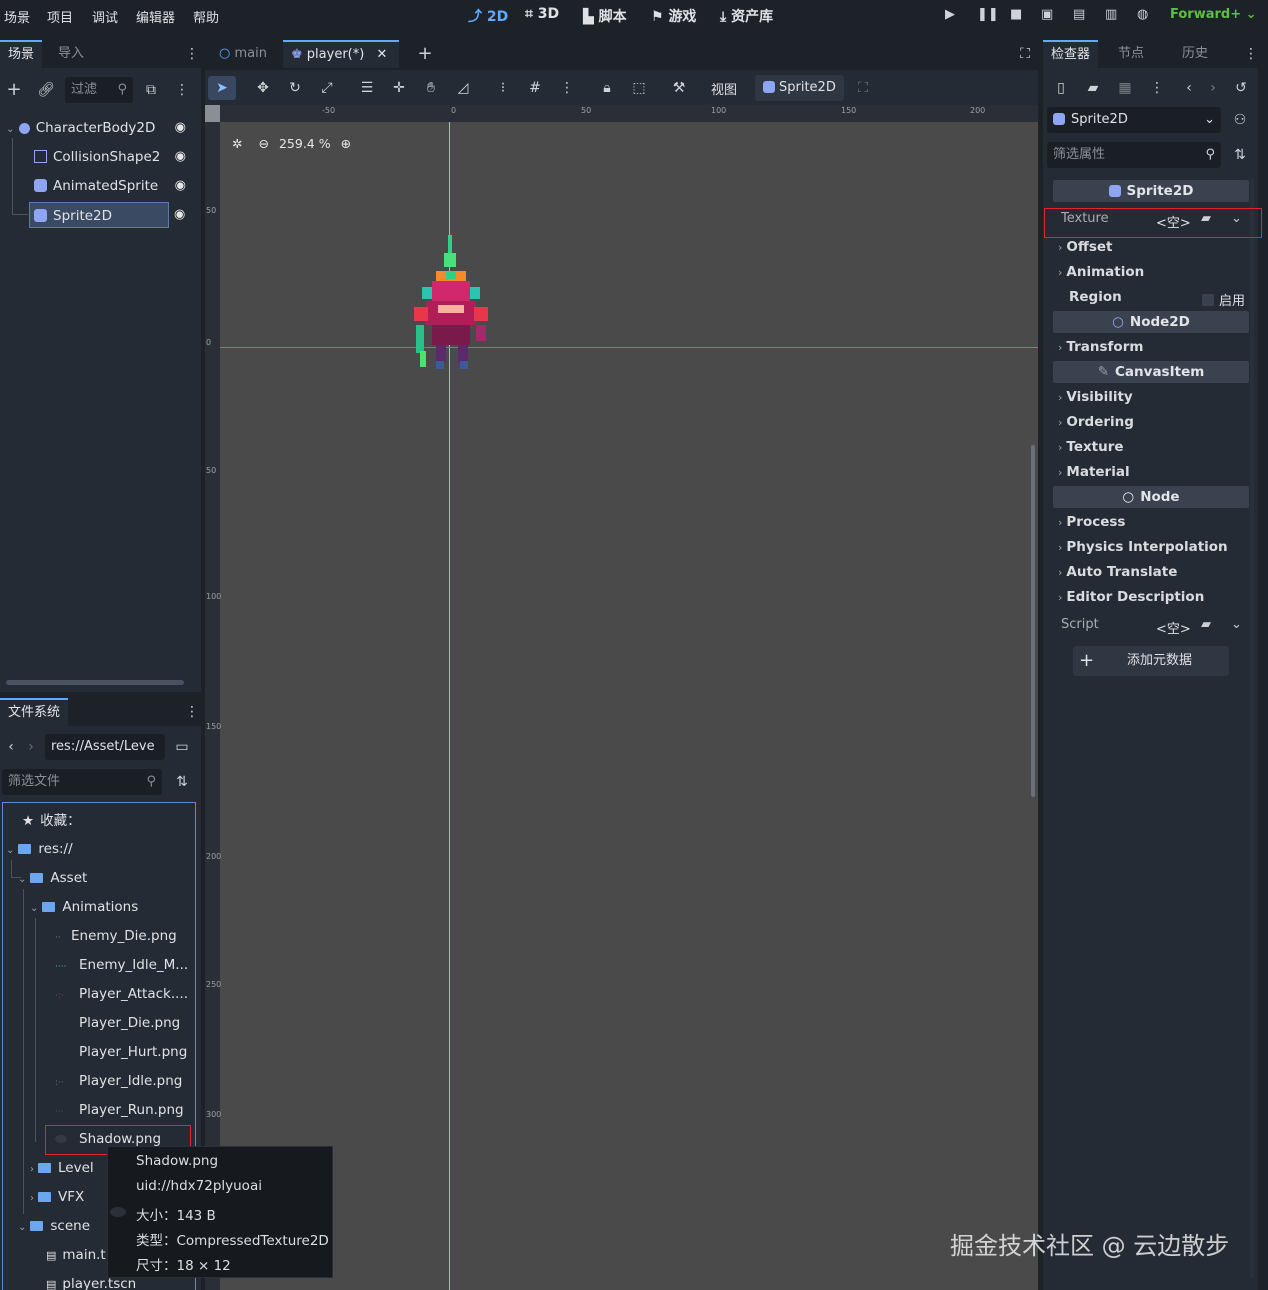  I want to click on workspace-script-button: ▙ 脚本, so click(605, 16).